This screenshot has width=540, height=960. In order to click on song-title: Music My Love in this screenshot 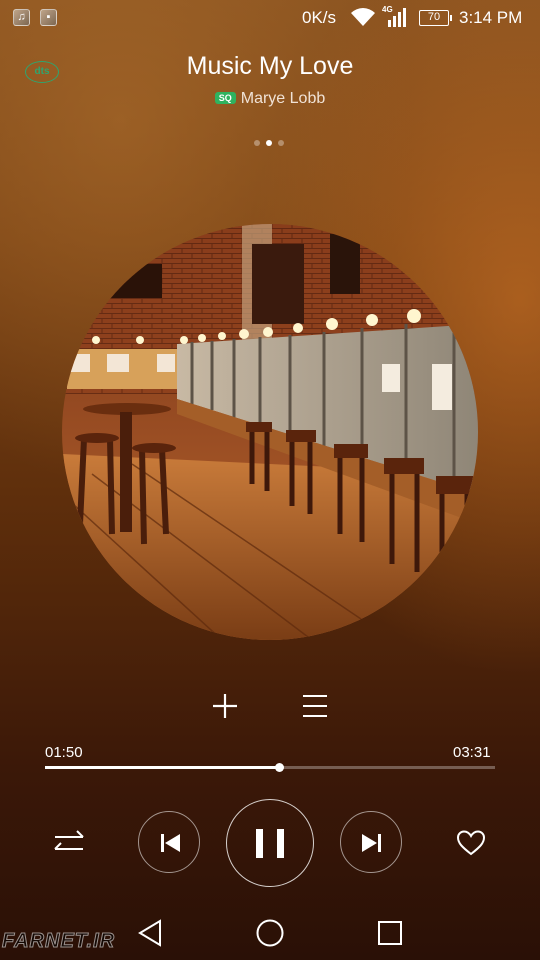, I will do `click(270, 66)`.